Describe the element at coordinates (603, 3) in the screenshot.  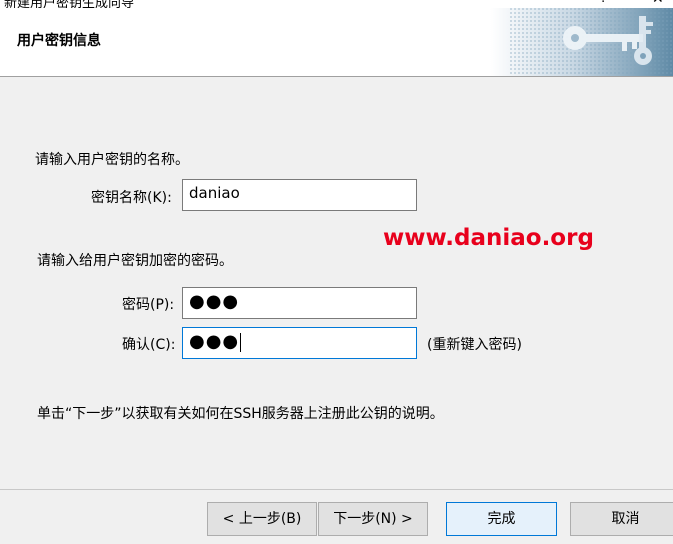
I see `help-icon: ?` at that location.